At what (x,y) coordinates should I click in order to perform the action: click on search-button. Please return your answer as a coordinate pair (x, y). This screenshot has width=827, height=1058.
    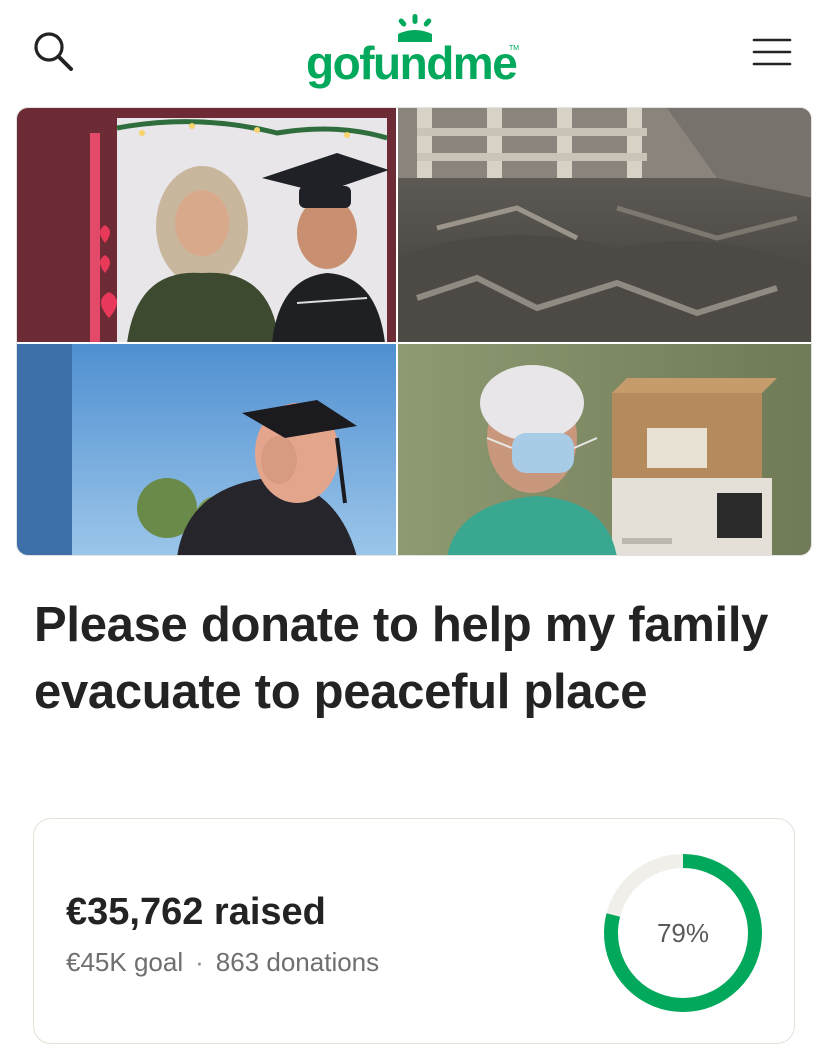
    Looking at the image, I should click on (54, 52).